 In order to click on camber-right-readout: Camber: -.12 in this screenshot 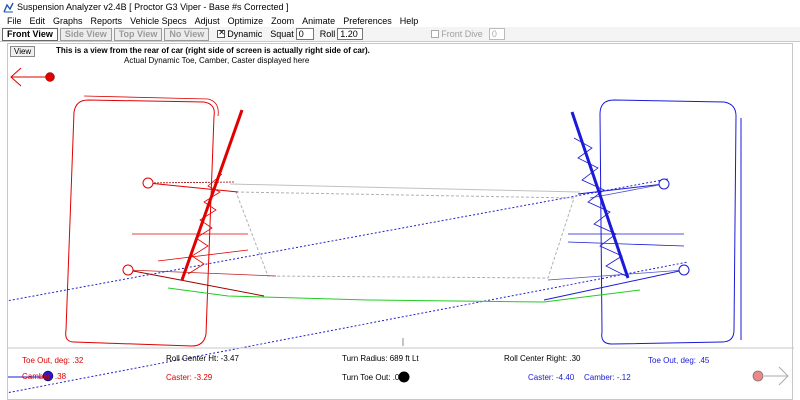, I will do `click(607, 377)`.